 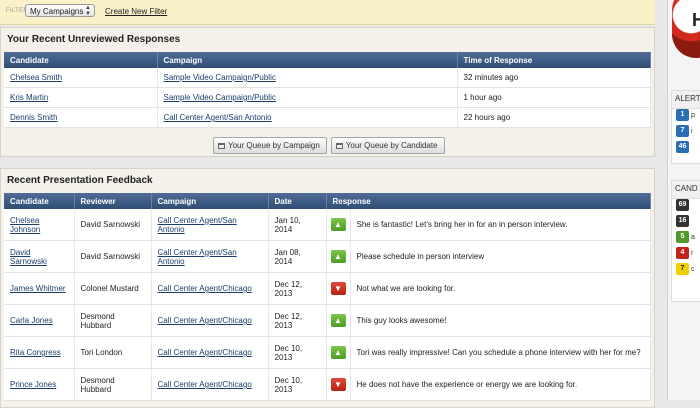 I want to click on response-time: 1 hour ago, so click(x=554, y=97).